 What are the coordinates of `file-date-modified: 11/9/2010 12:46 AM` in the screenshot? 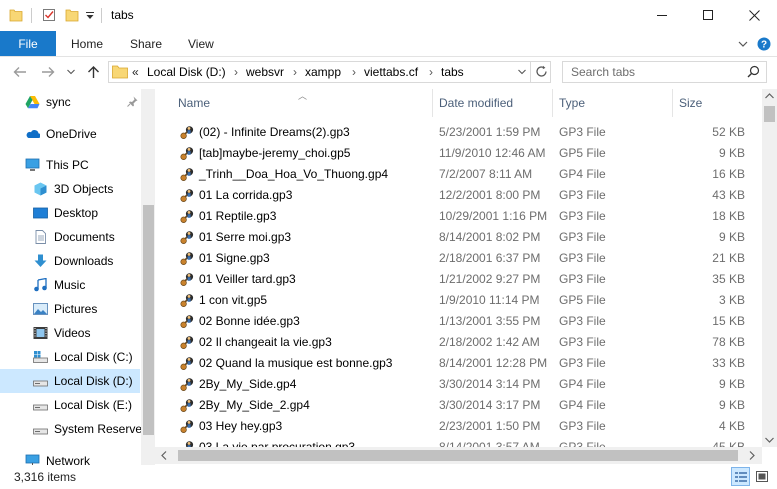 It's located at (492, 153).